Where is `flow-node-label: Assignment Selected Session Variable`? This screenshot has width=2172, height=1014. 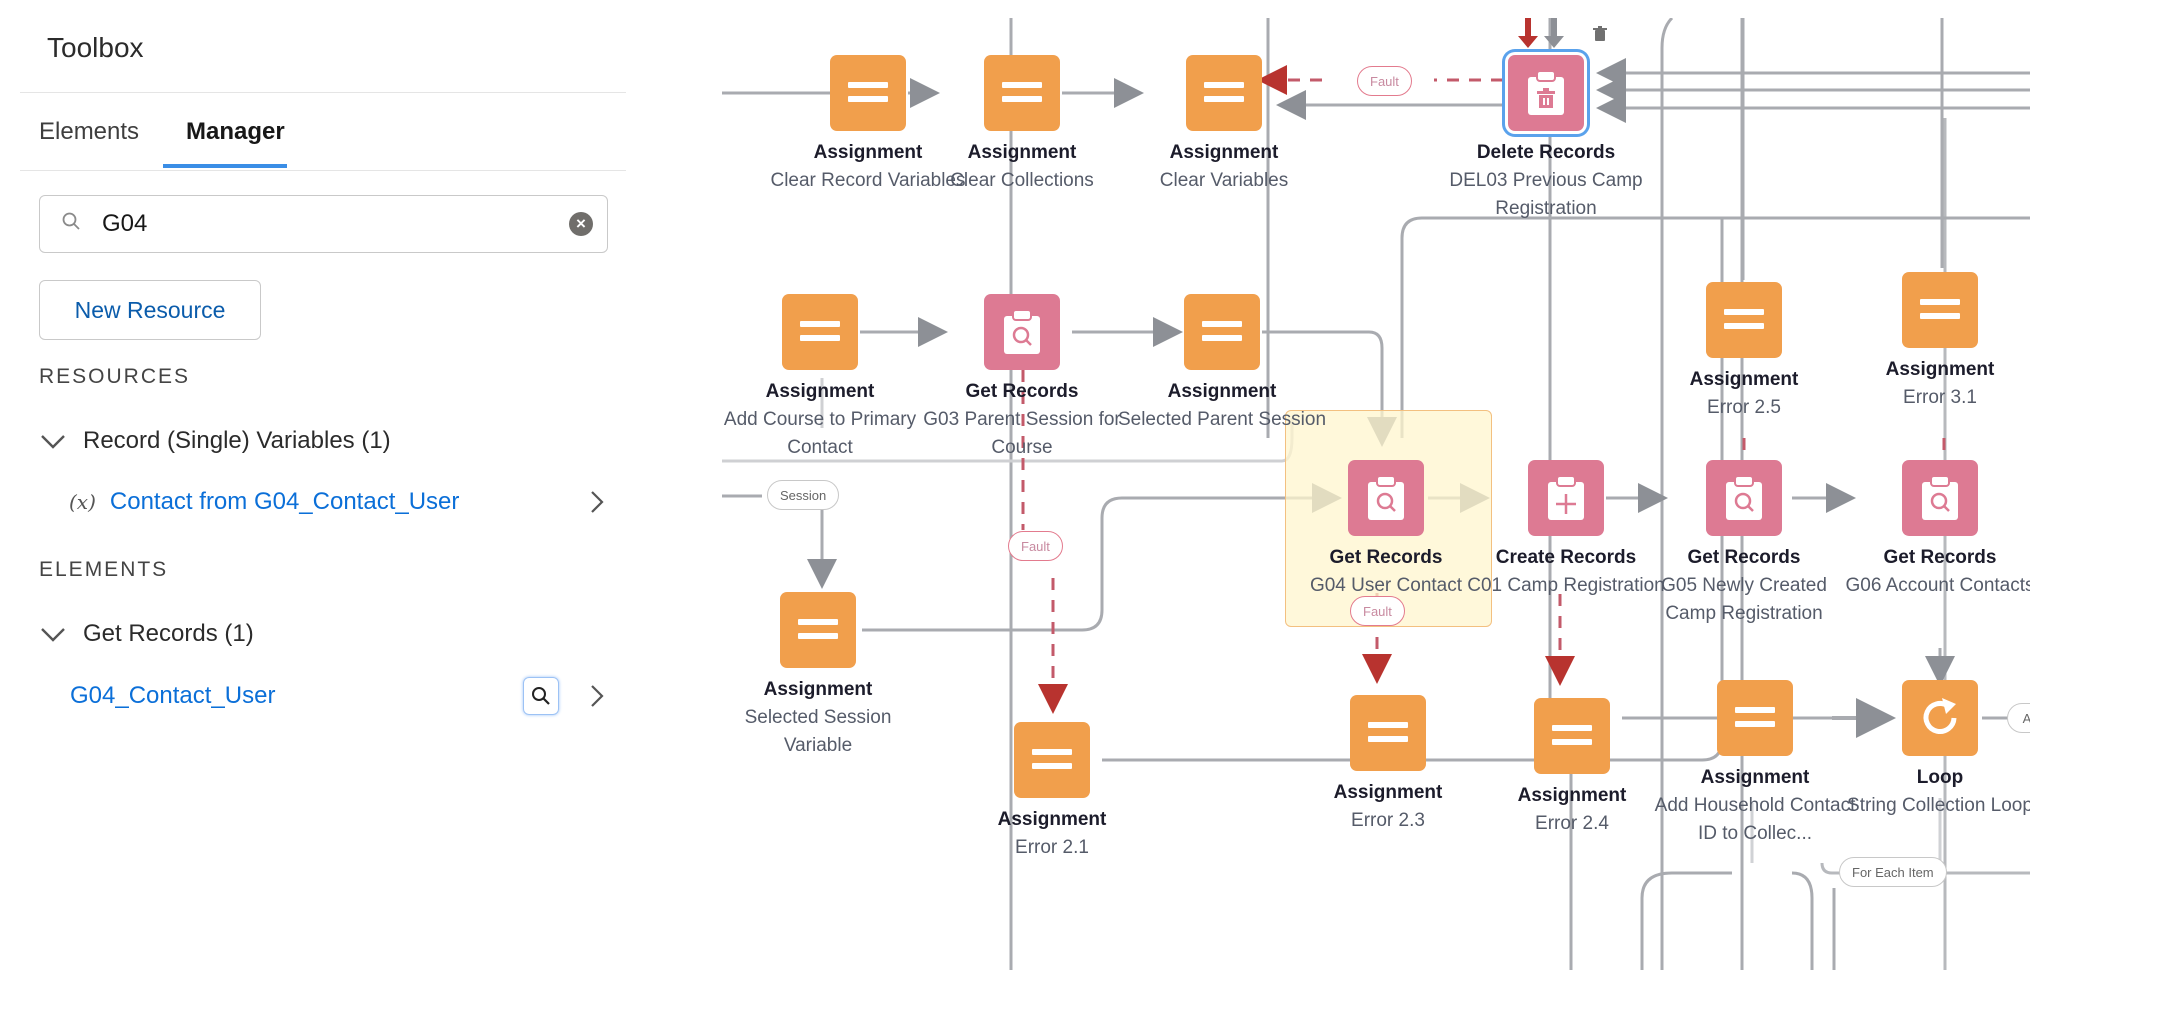
flow-node-label: Assignment Selected Session Variable is located at coordinates (825, 718).